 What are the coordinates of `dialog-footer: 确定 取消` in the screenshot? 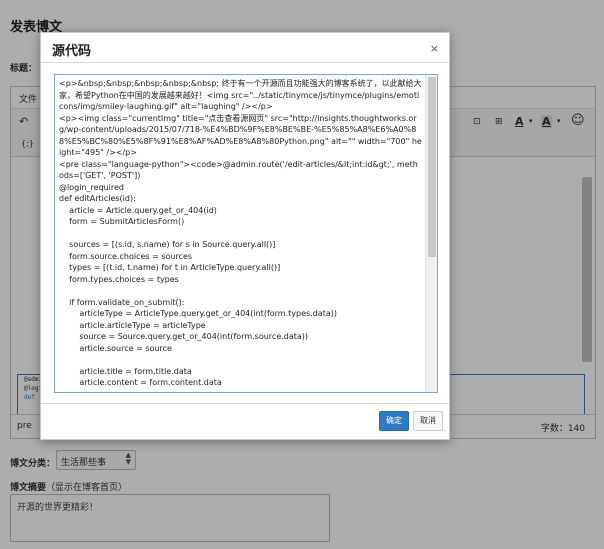 It's located at (245, 421).